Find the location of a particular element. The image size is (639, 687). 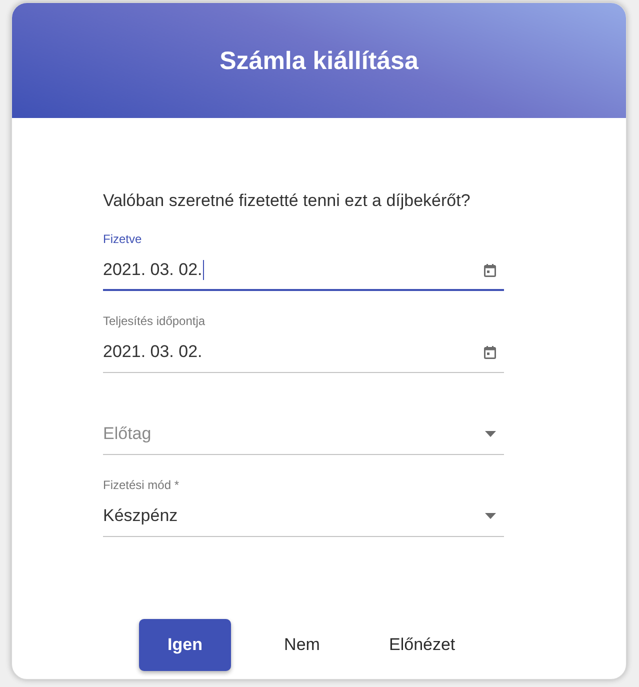

confirm-button: Igen is located at coordinates (185, 645).